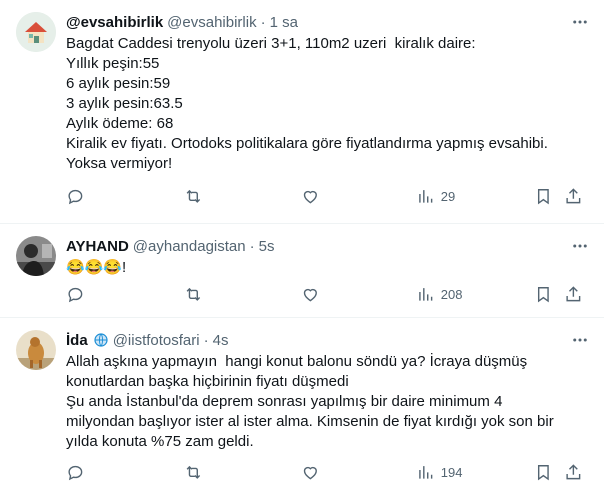  What do you see at coordinates (101, 340) in the screenshot?
I see `globe-icon` at bounding box center [101, 340].